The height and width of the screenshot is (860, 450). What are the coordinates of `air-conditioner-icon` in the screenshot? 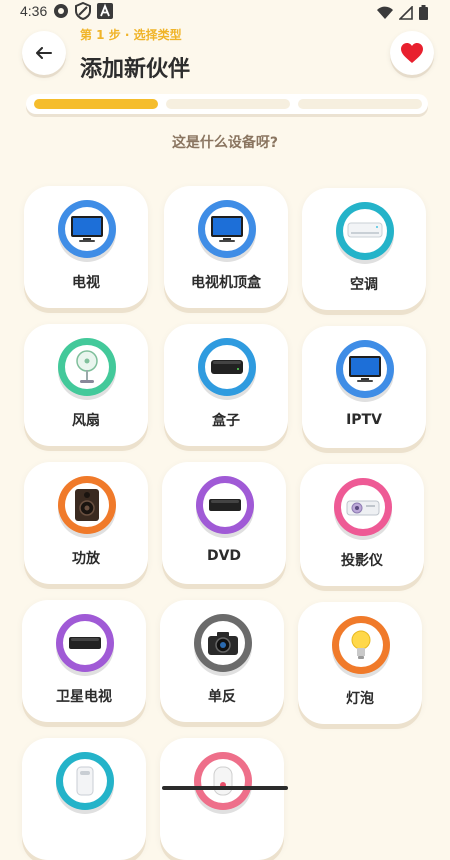 It's located at (365, 230).